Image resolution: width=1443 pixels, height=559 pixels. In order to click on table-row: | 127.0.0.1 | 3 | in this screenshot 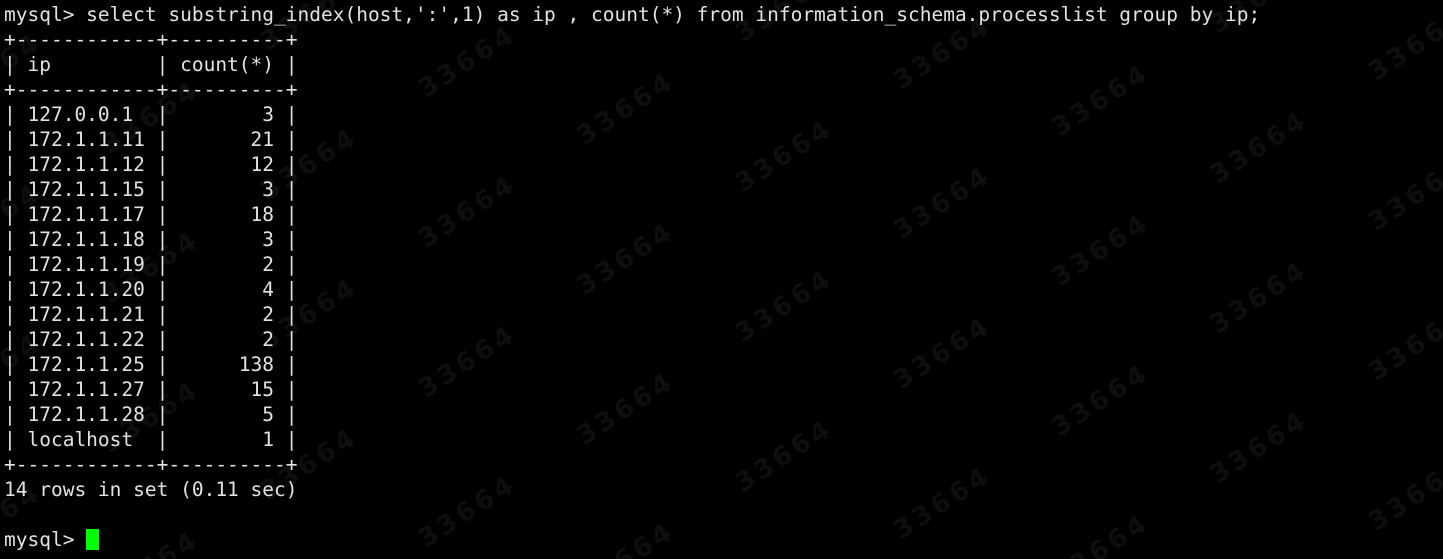, I will do `click(151, 114)`.